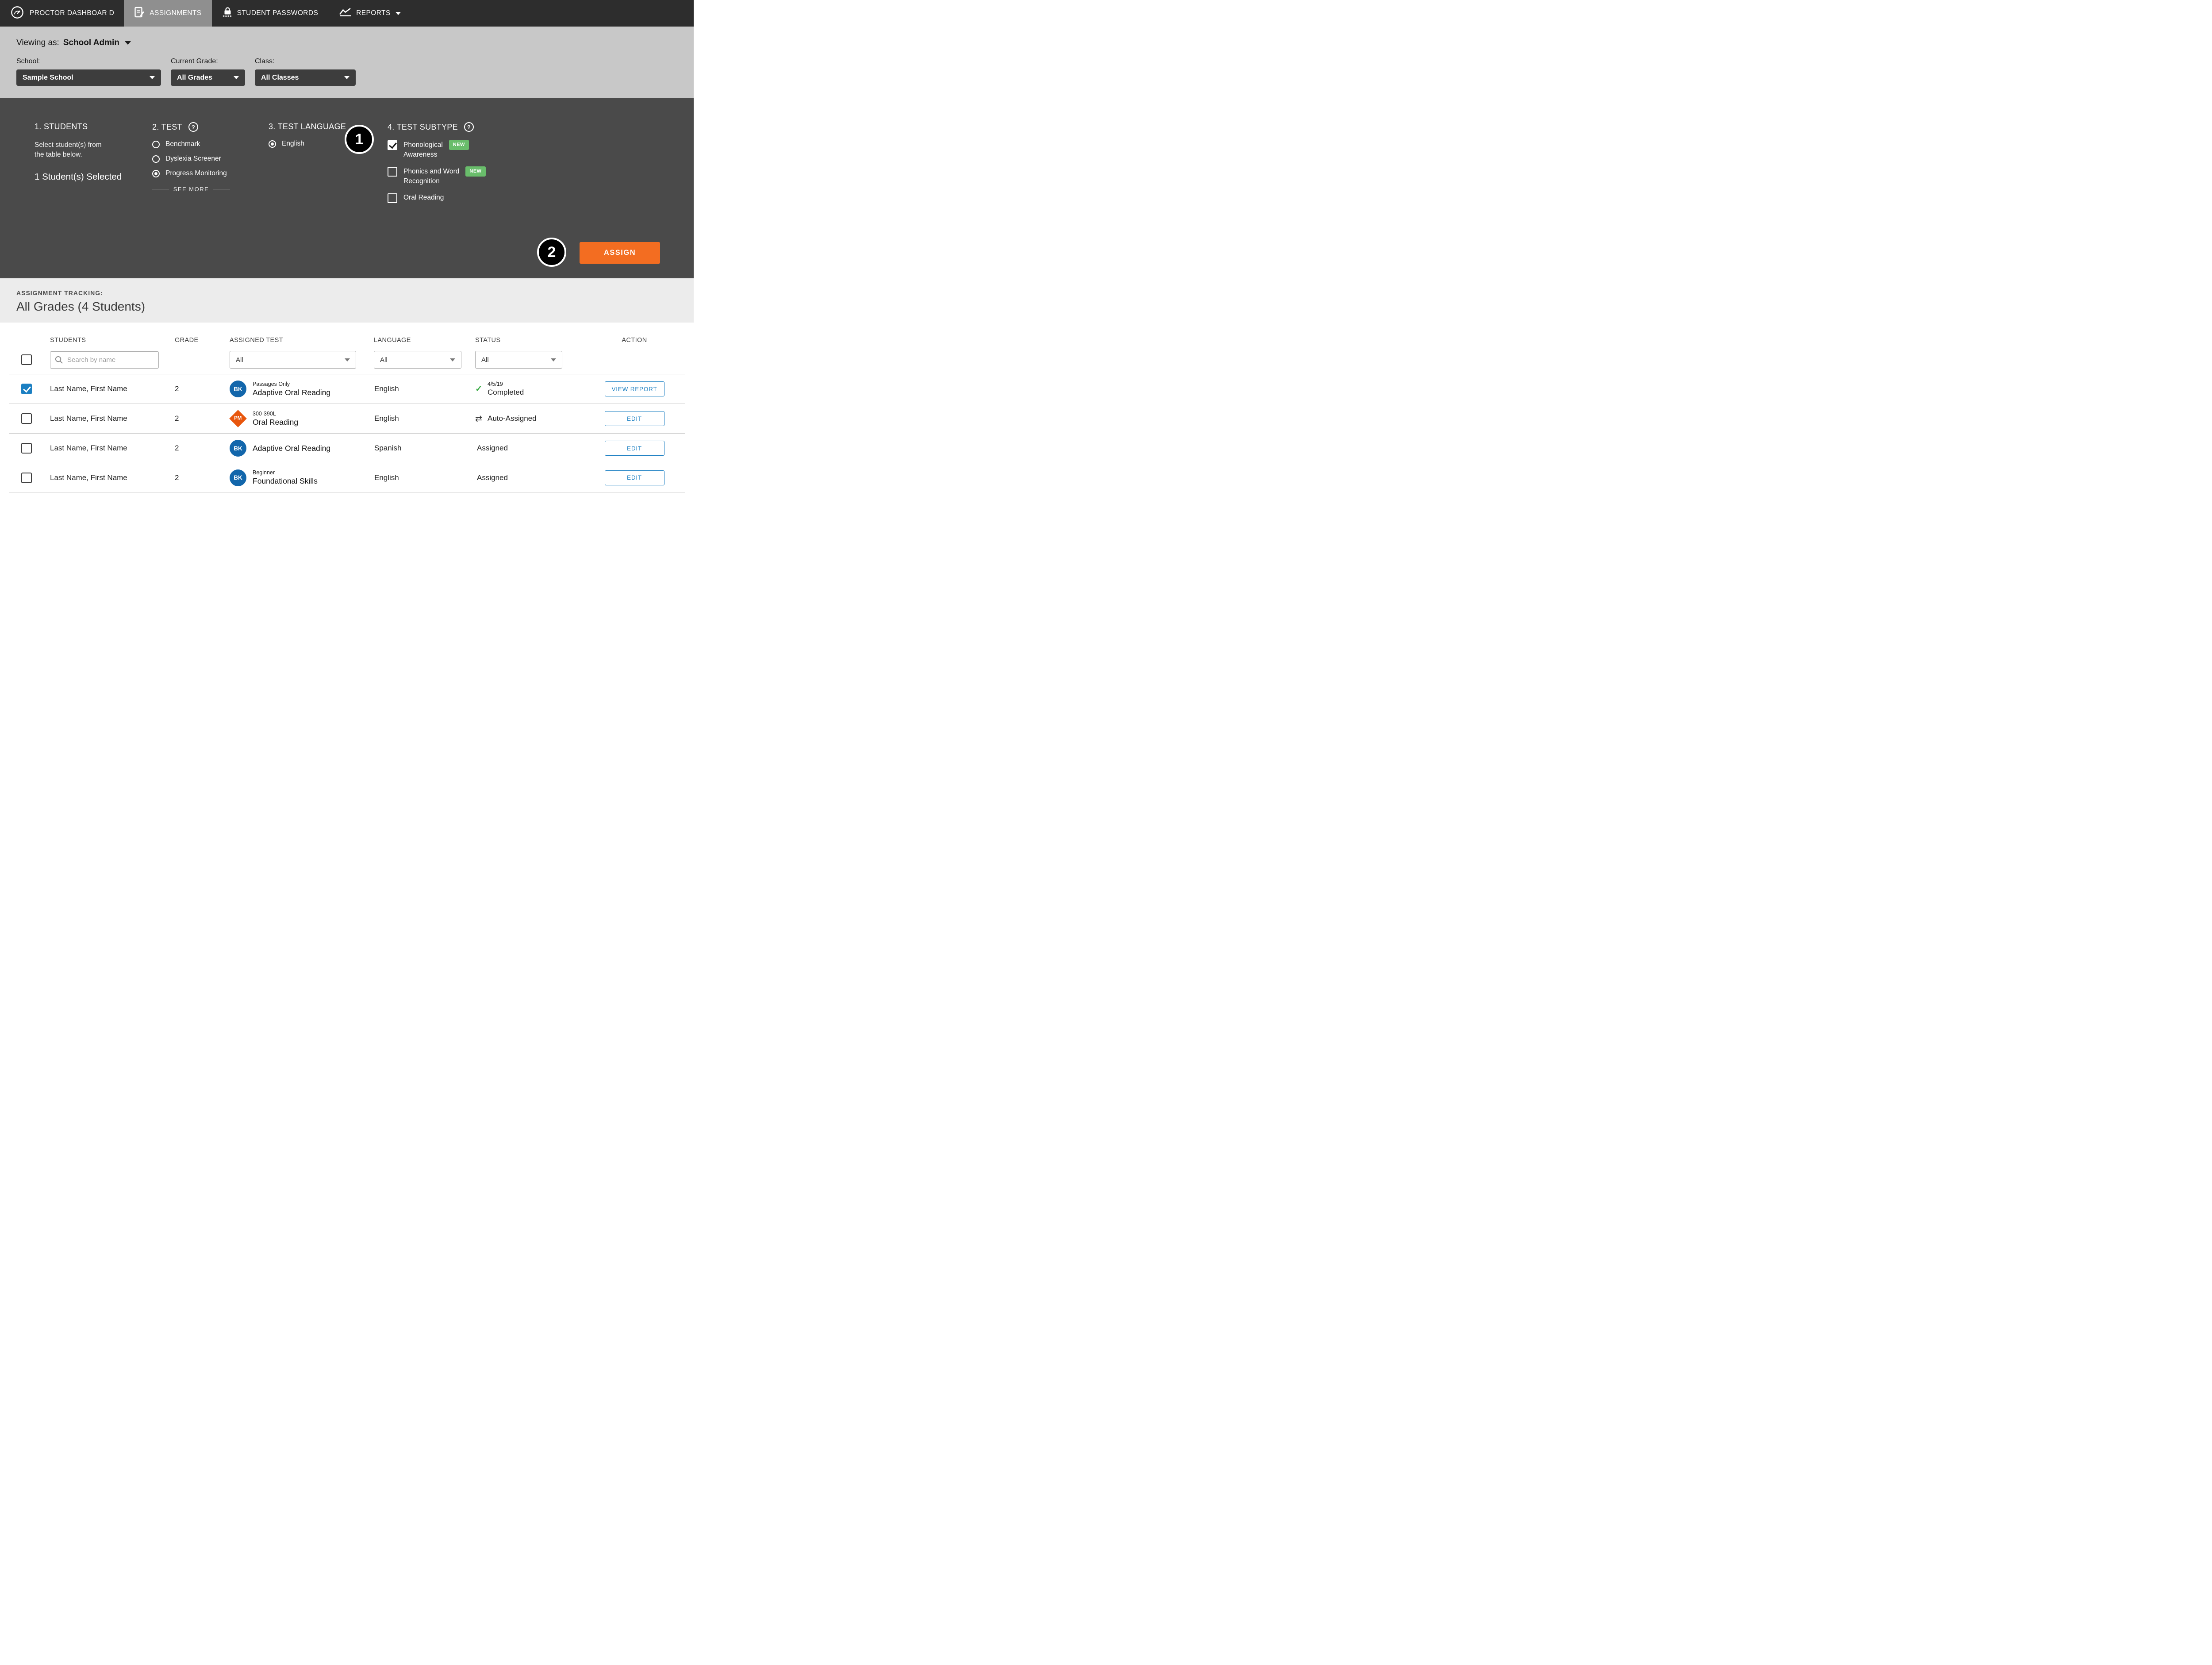 The width and height of the screenshot is (2212, 1665). I want to click on step1-instruction-line1: Select student(s) from, so click(69, 145).